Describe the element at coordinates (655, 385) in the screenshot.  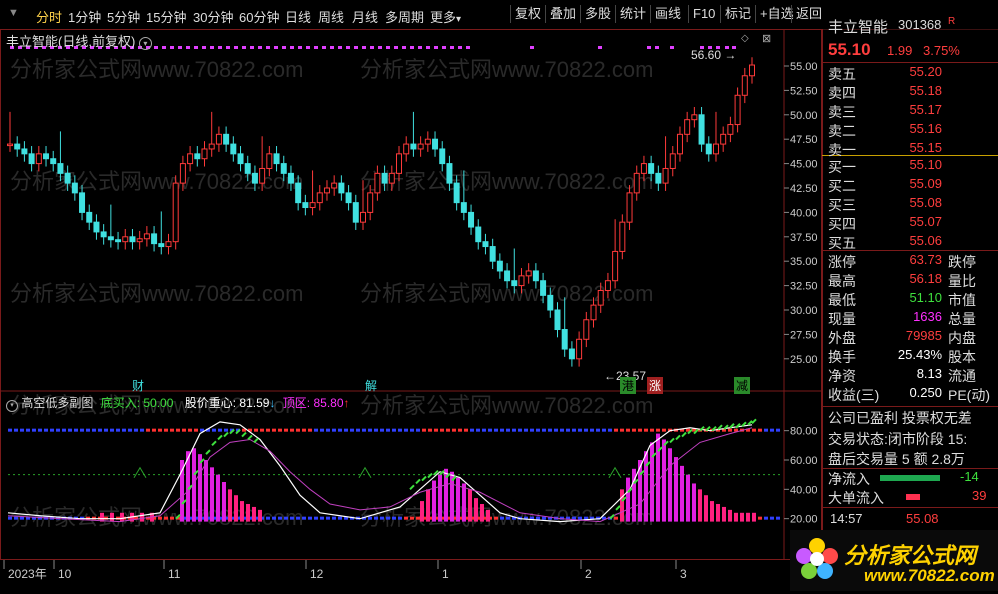
I see `event-tag-limit-up: 涨` at that location.